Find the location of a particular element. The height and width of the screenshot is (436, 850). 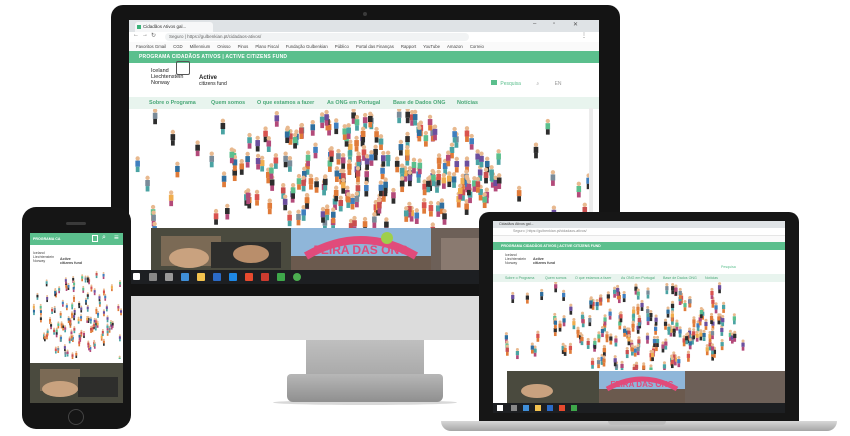

bookmark-item: Plano Fiscal is located at coordinates (266, 46).